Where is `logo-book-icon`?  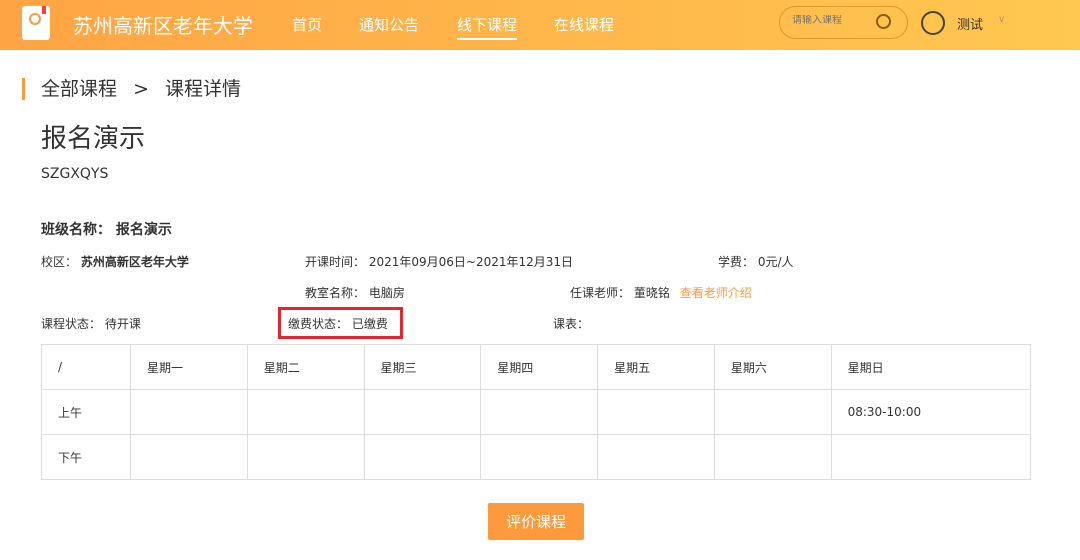 logo-book-icon is located at coordinates (36, 23).